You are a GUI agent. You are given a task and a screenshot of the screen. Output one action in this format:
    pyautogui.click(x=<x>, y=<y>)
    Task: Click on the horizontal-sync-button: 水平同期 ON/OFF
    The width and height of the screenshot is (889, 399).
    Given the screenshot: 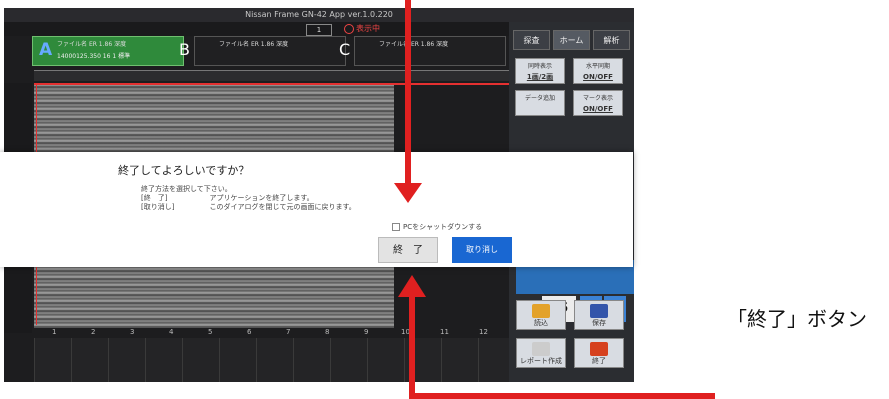 What is the action you would take?
    pyautogui.click(x=598, y=71)
    